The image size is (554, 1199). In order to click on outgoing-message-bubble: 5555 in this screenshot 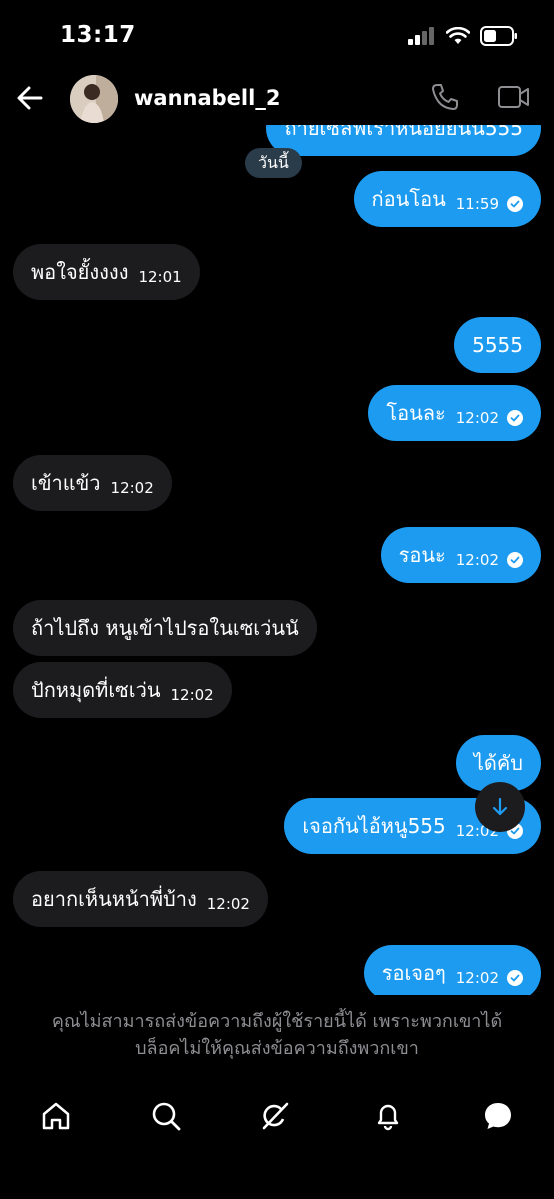, I will do `click(497, 345)`.